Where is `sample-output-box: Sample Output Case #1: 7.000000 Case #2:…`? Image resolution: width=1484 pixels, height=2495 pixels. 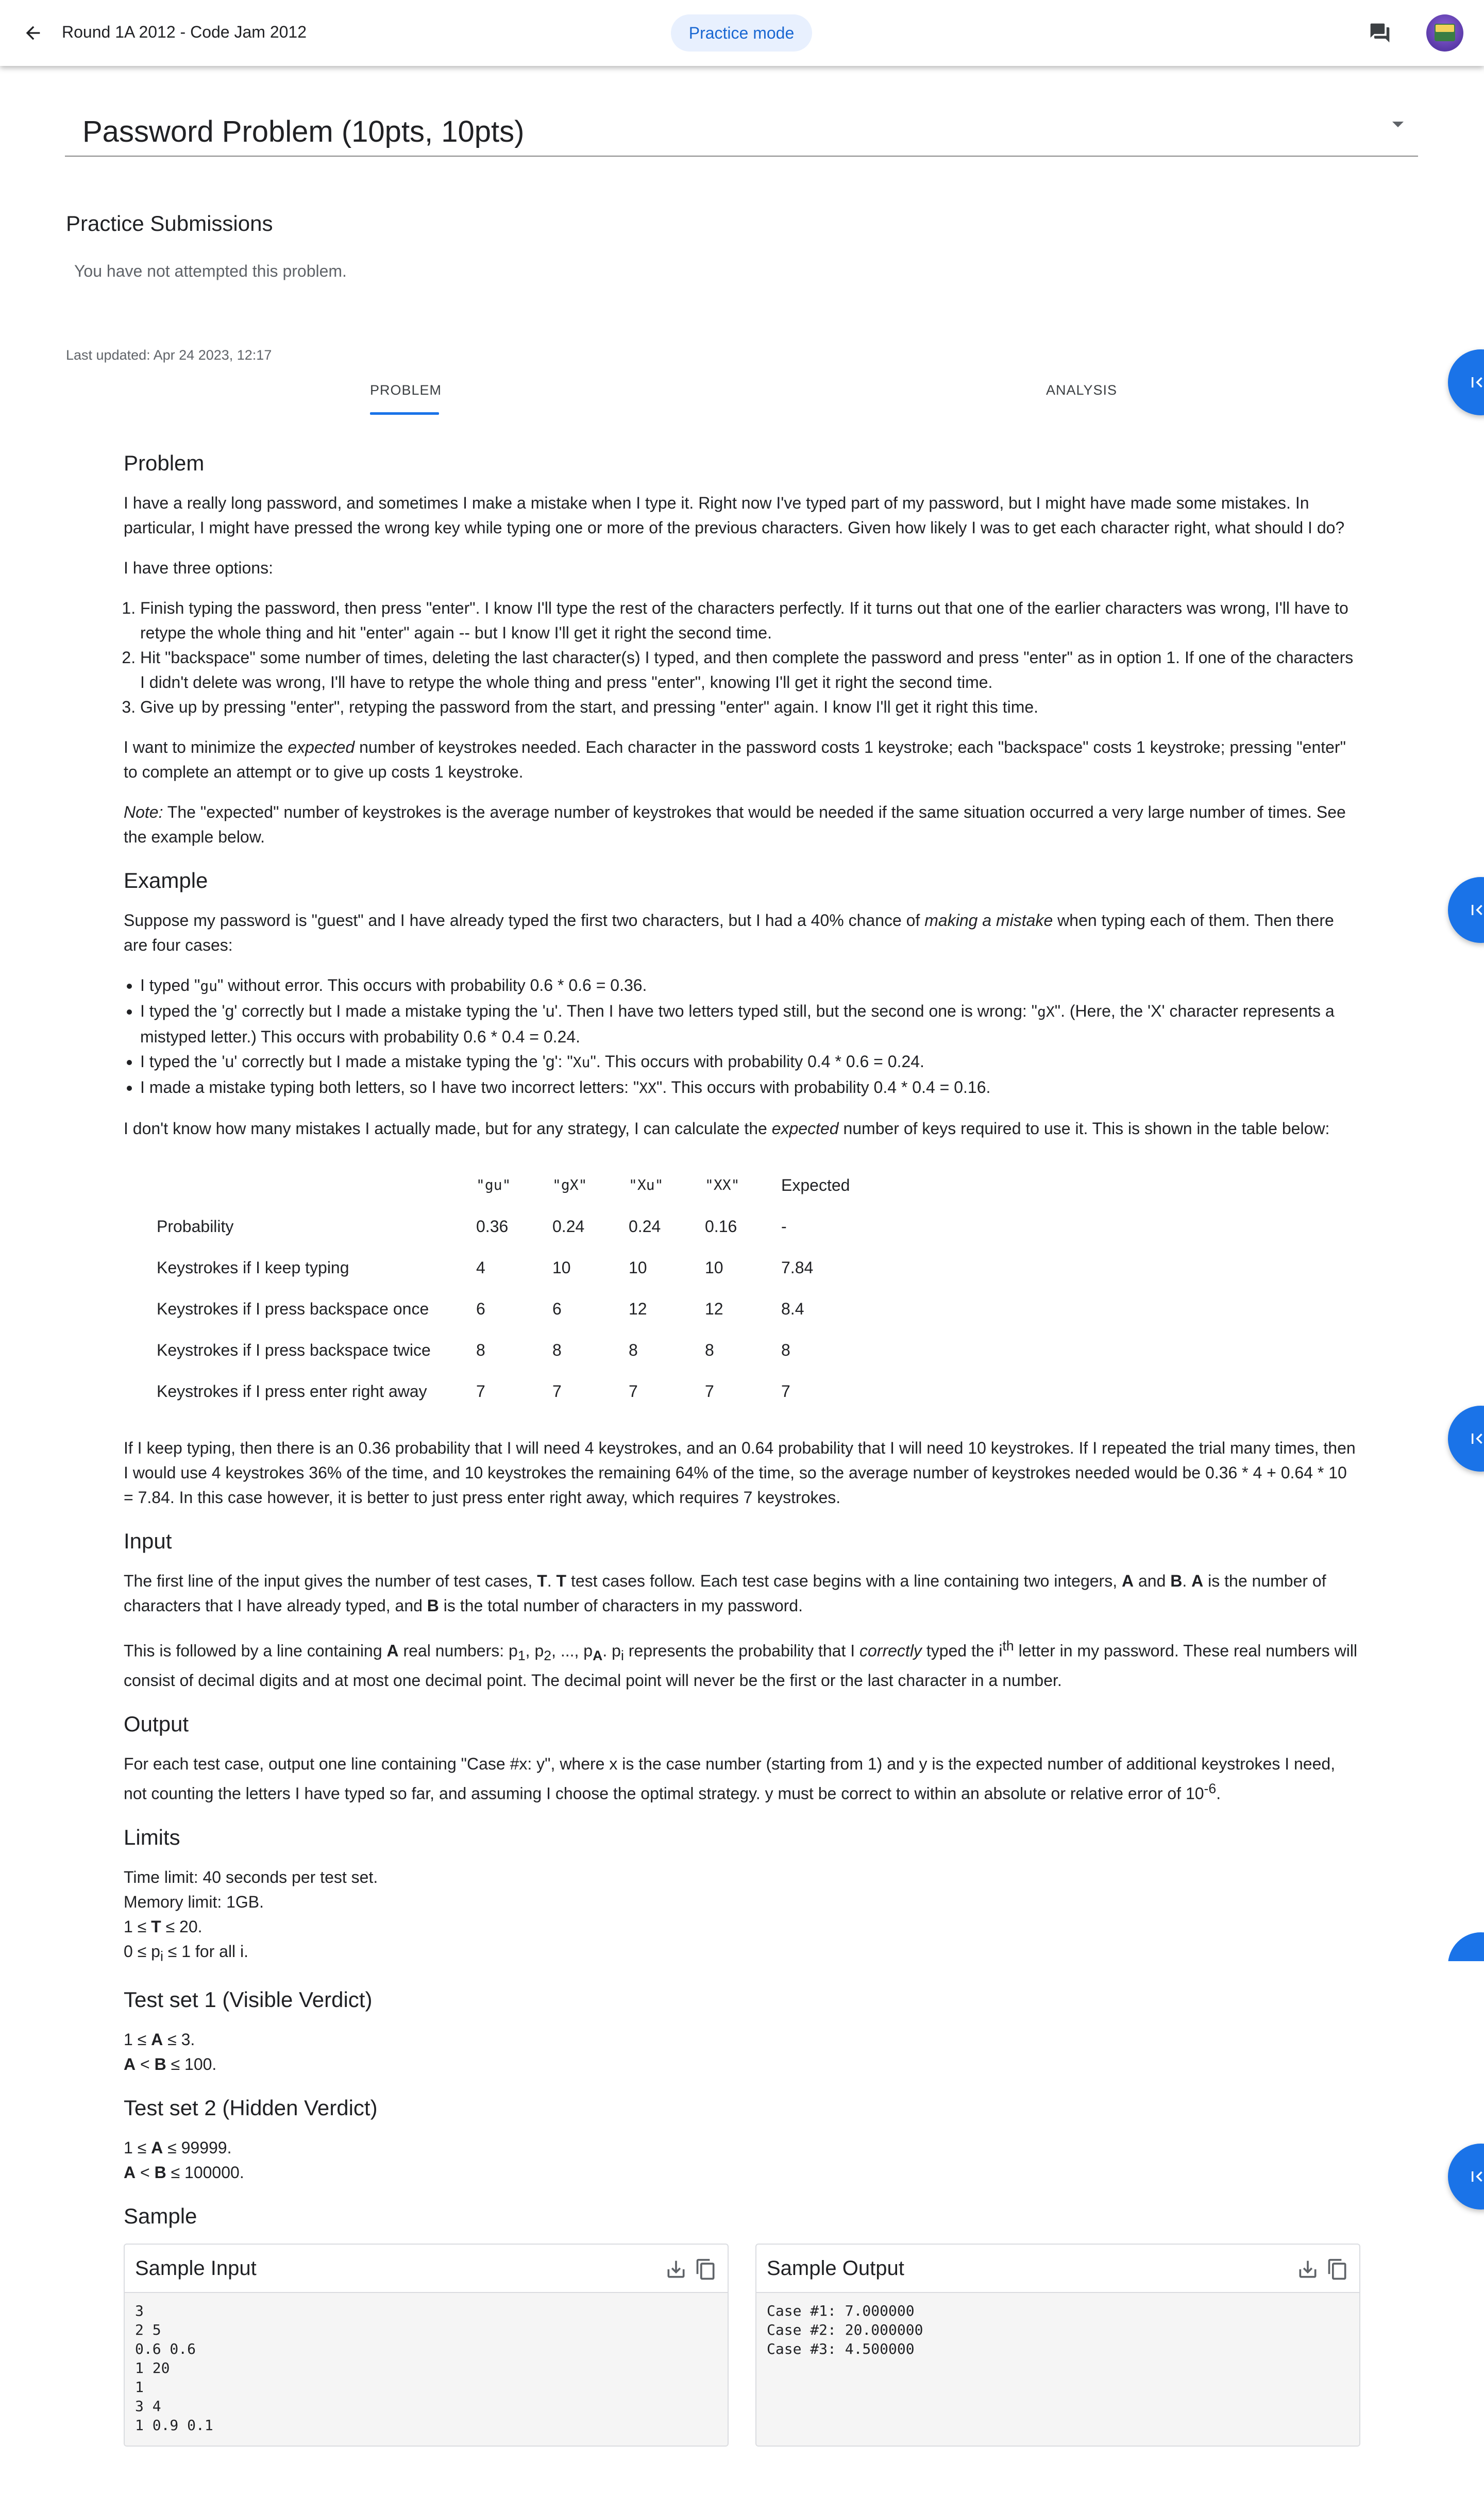
sample-output-box: Sample Output Case #1: 7.000000 Case #2:… is located at coordinates (1057, 2345).